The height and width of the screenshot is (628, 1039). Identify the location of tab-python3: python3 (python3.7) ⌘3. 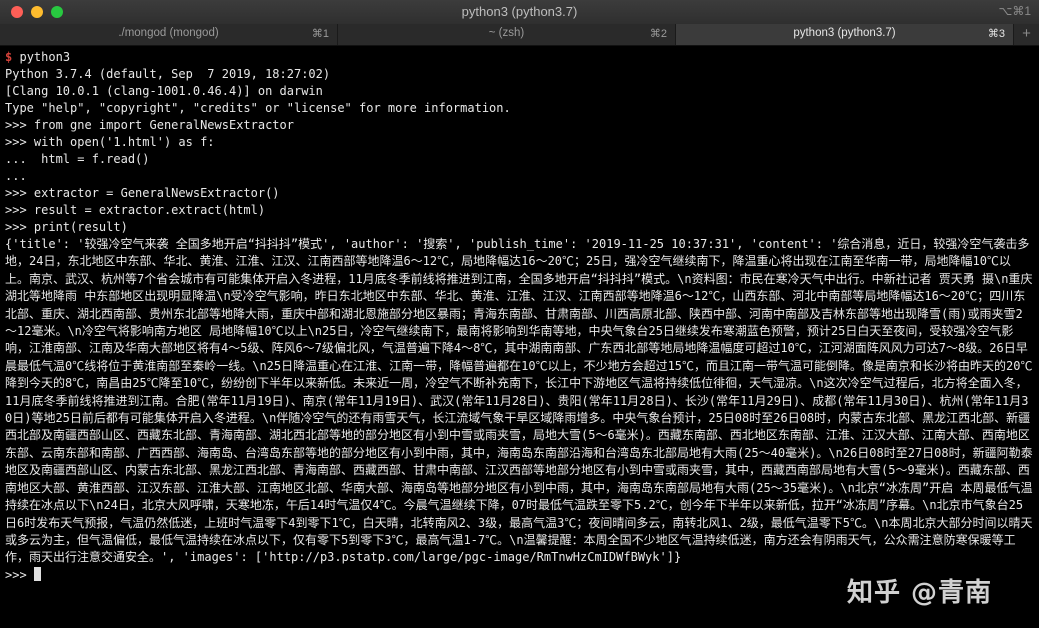
(845, 34).